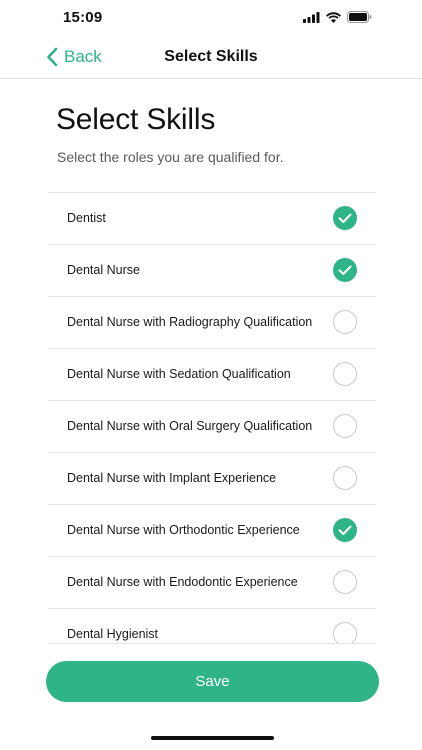  I want to click on skill-row: Dental Nurse with Implant Experience, so click(212, 479).